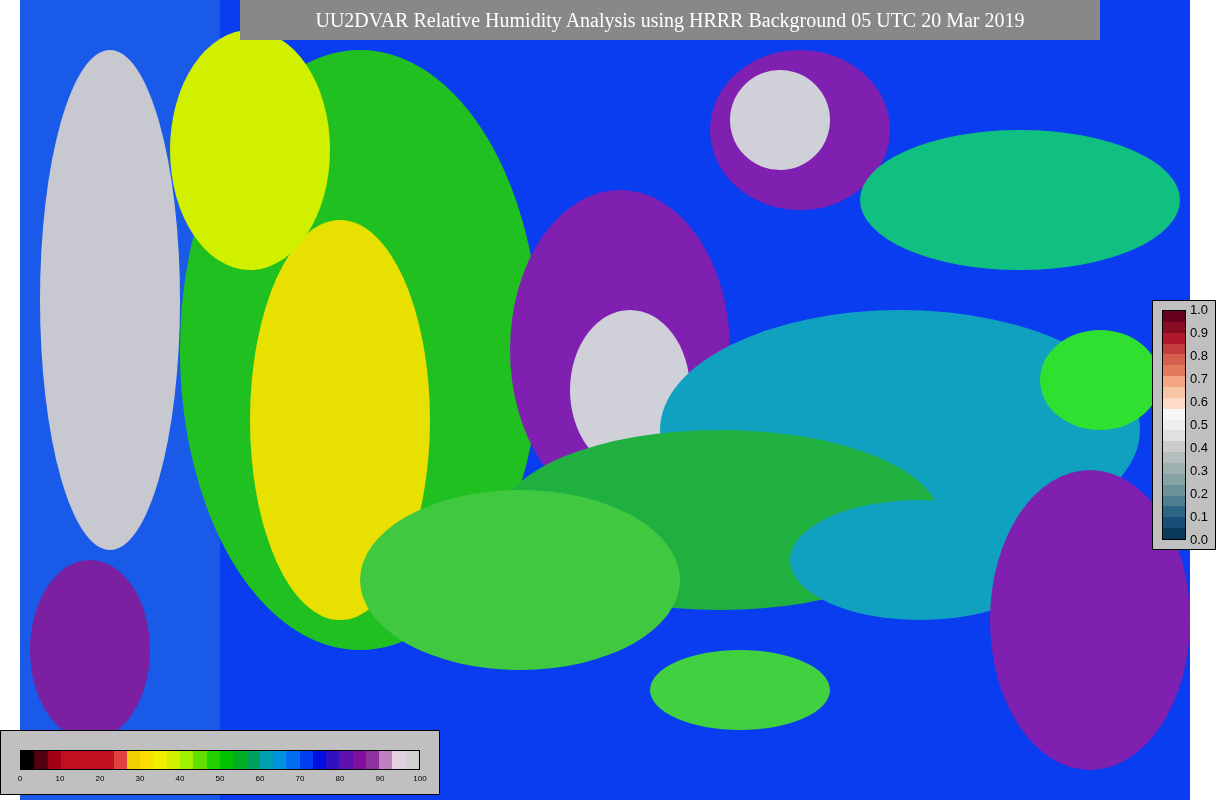  I want to click on tick-label: 1.0, so click(1199, 310).